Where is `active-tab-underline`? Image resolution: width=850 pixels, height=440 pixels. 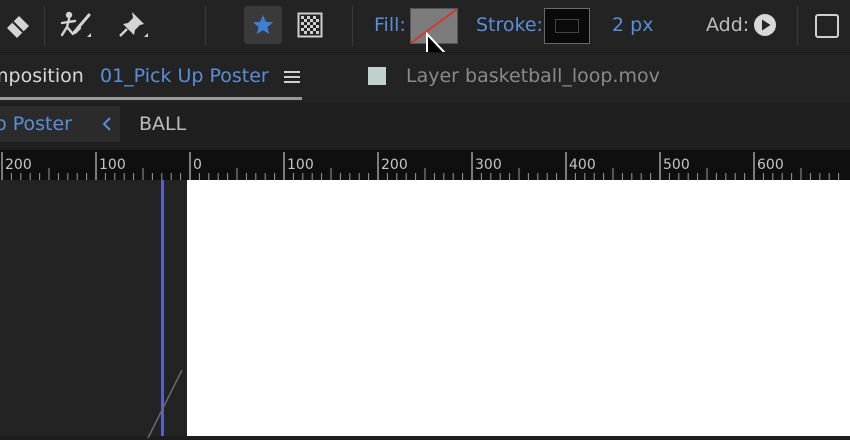
active-tab-underline is located at coordinates (151, 98).